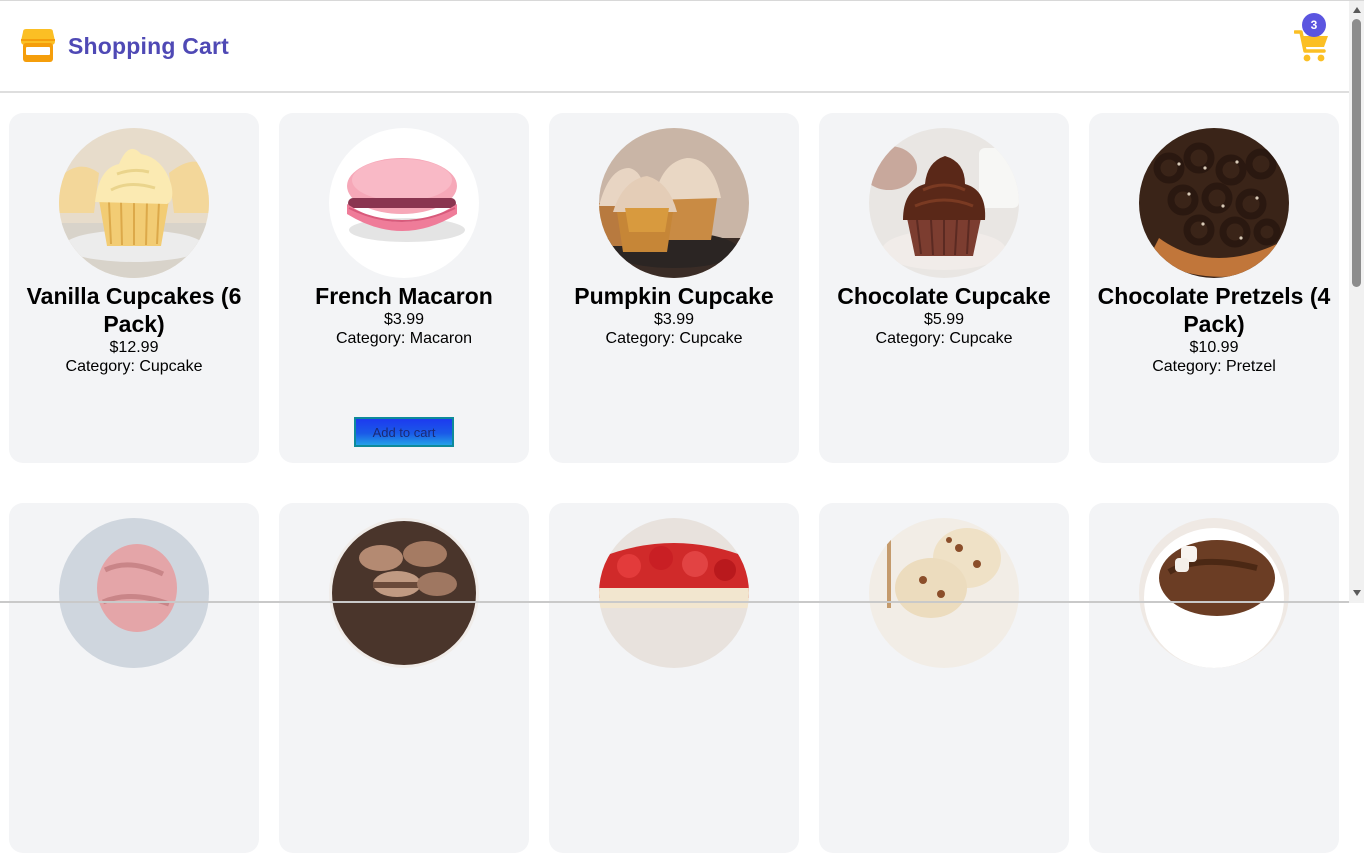 This screenshot has height=853, width=1364. What do you see at coordinates (134, 347) in the screenshot?
I see `product-price: $12.99` at bounding box center [134, 347].